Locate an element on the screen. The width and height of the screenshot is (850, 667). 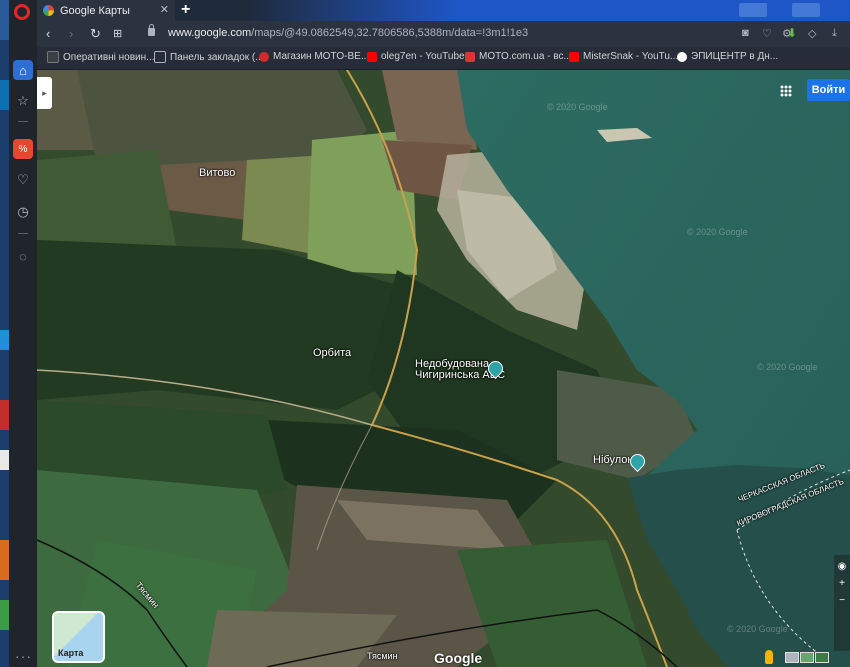
place-label-nibulon: Нібулон is located at coordinates (613, 460).